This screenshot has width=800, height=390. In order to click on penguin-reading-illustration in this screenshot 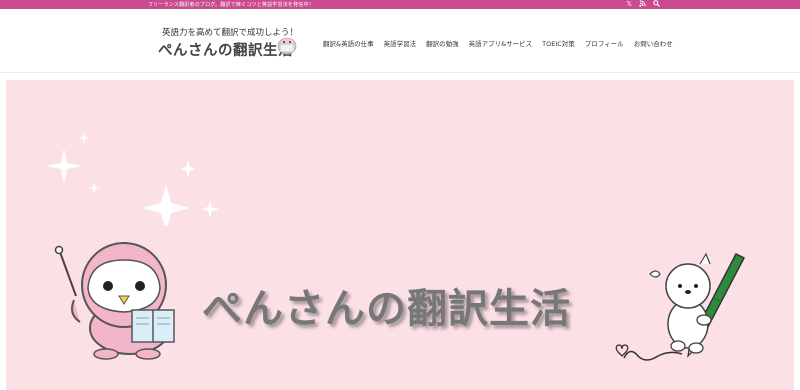, I will do `click(114, 301)`.